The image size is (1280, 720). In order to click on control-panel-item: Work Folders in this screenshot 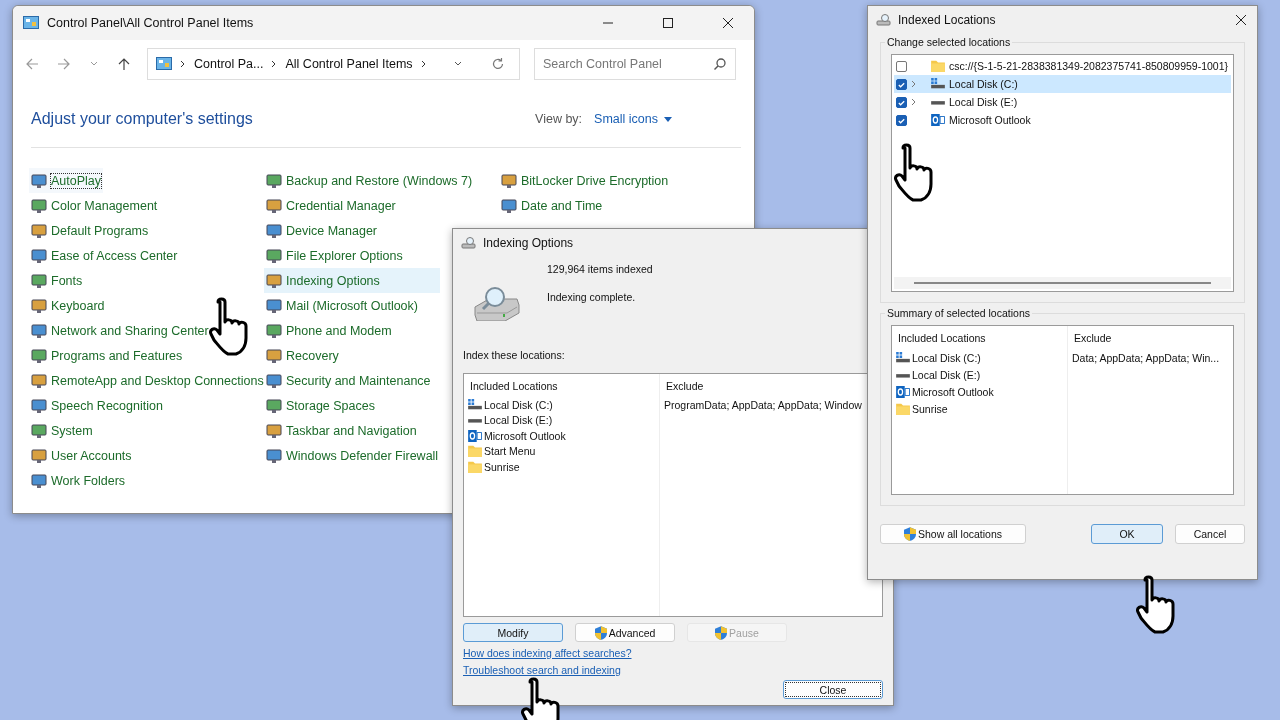, I will do `click(78, 480)`.